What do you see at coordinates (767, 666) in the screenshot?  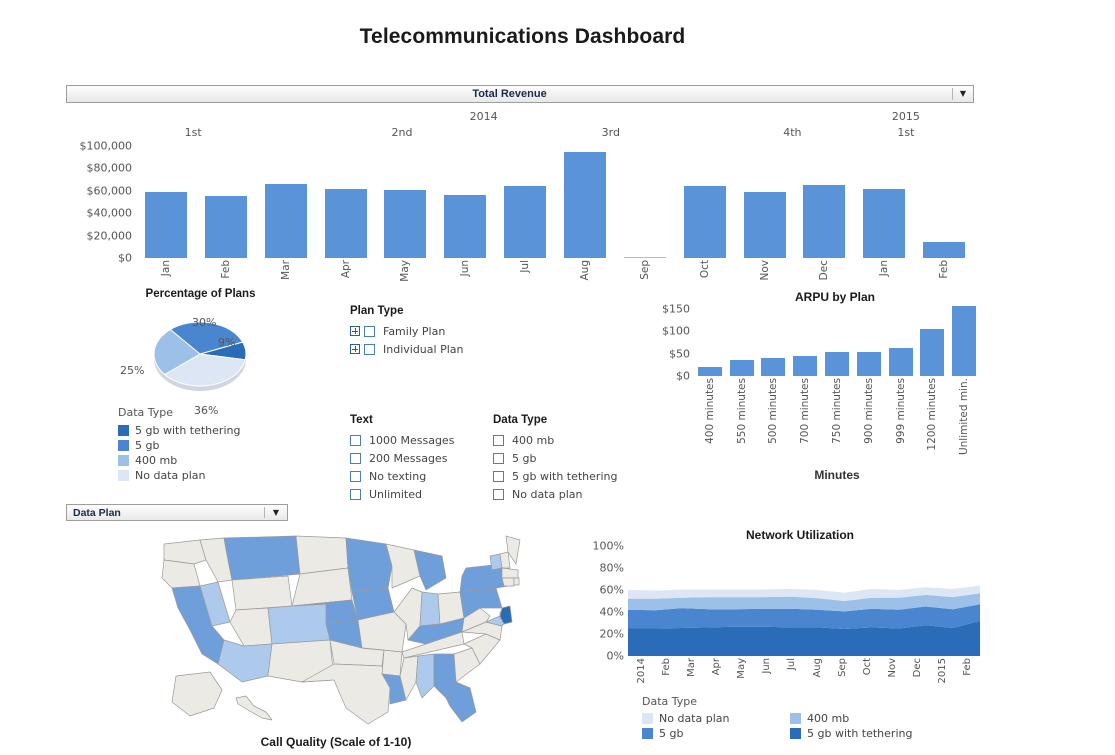 I see `netutil-x-tick: Jun` at bounding box center [767, 666].